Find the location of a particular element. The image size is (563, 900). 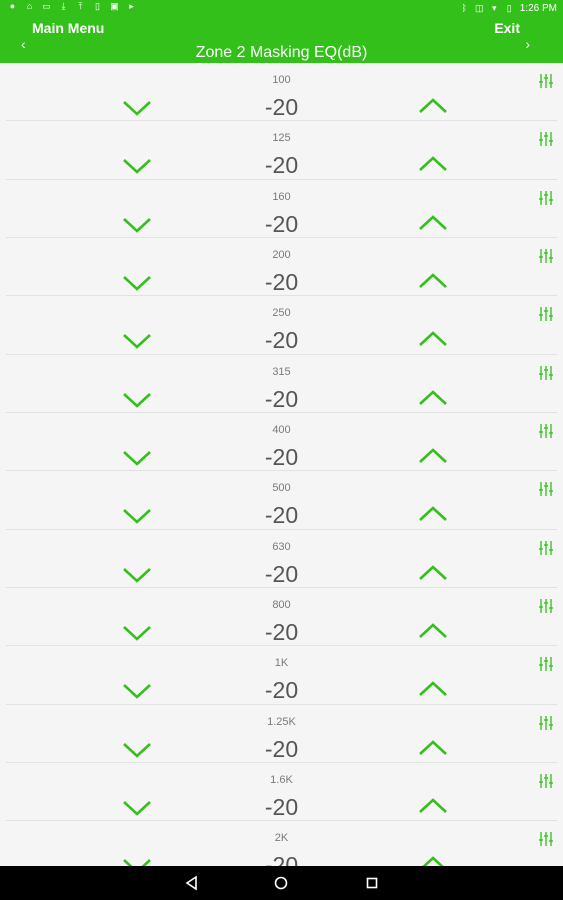

system-icons: ᛒ ◫ ▾ ▯ 1:26 PM is located at coordinates (508, 8).